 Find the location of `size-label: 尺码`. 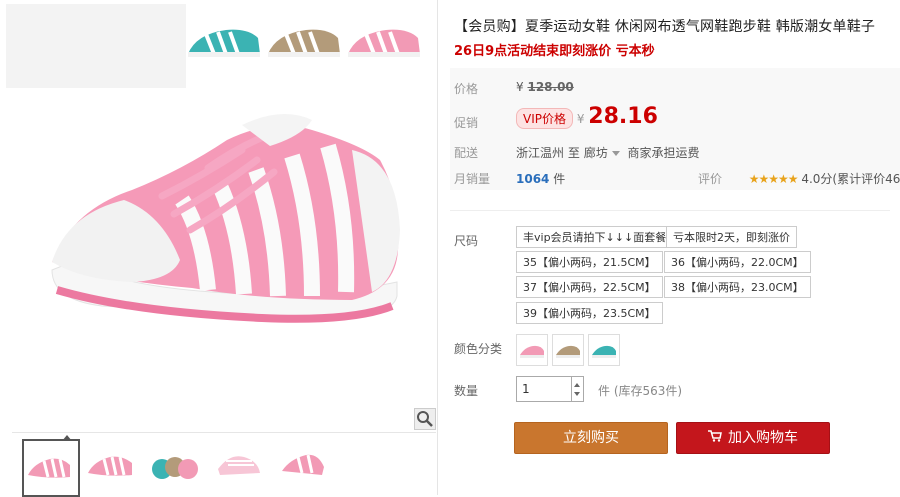

size-label: 尺码 is located at coordinates (466, 241).